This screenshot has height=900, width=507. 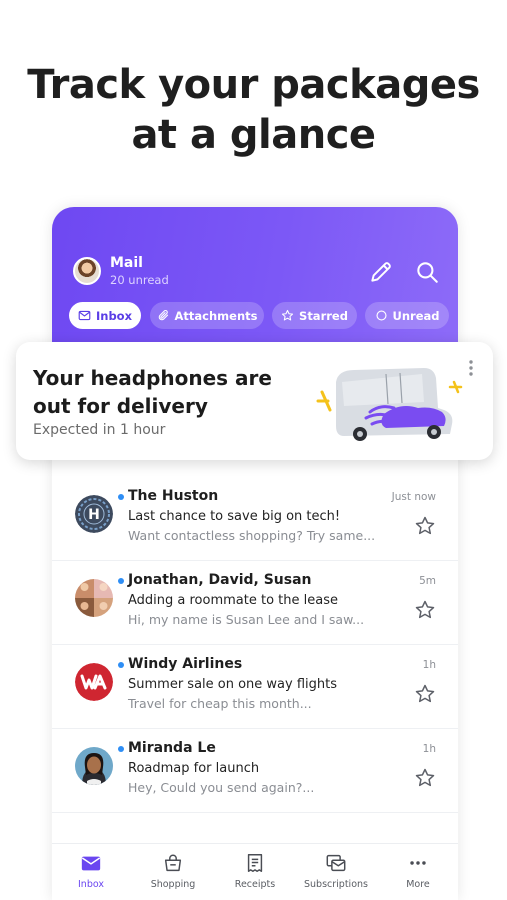 What do you see at coordinates (427, 272) in the screenshot?
I see `search-icon` at bounding box center [427, 272].